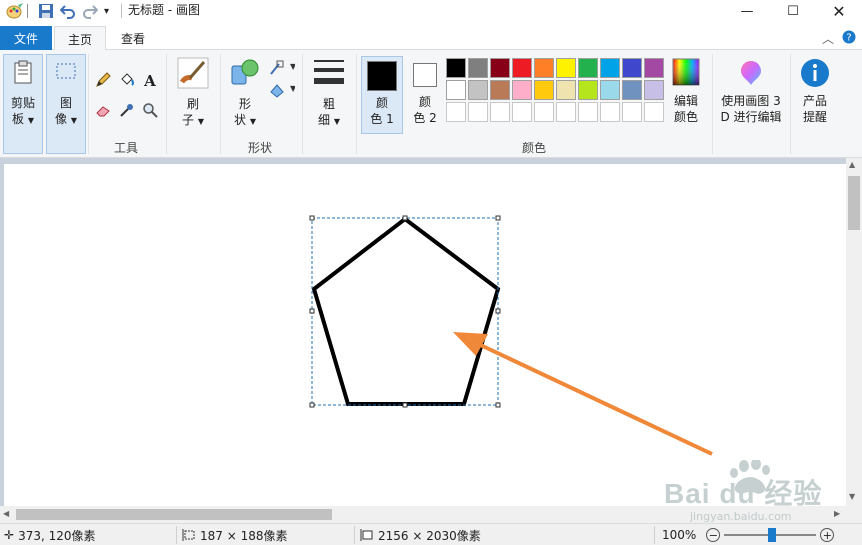 This screenshot has width=862, height=545. What do you see at coordinates (245, 96) in the screenshot?
I see `shapes-button: 形 状 ▼` at bounding box center [245, 96].